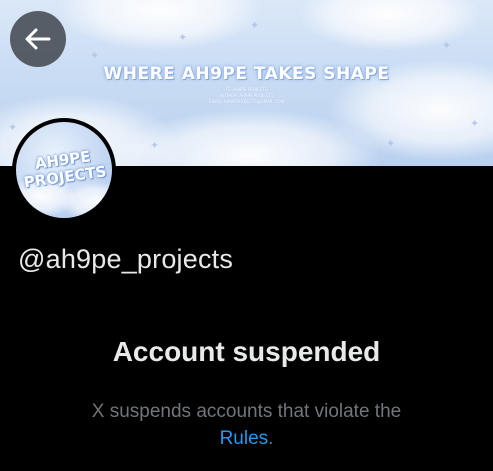  I want to click on profile-handle: @ah9pe_projects, so click(126, 259).